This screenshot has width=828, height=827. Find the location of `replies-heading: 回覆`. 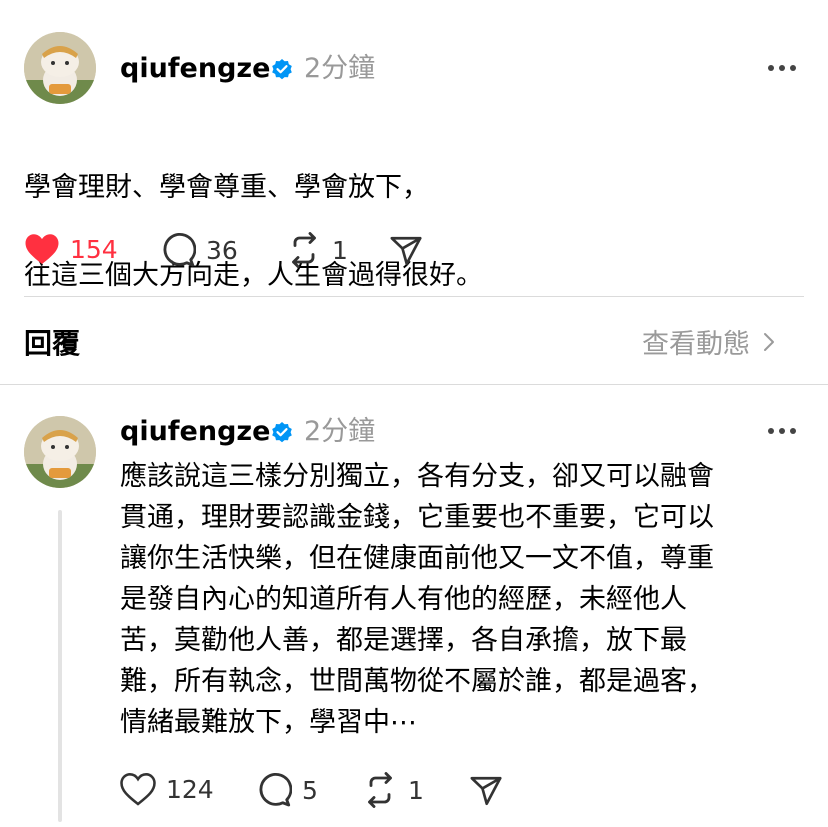

replies-heading: 回覆 is located at coordinates (52, 343).